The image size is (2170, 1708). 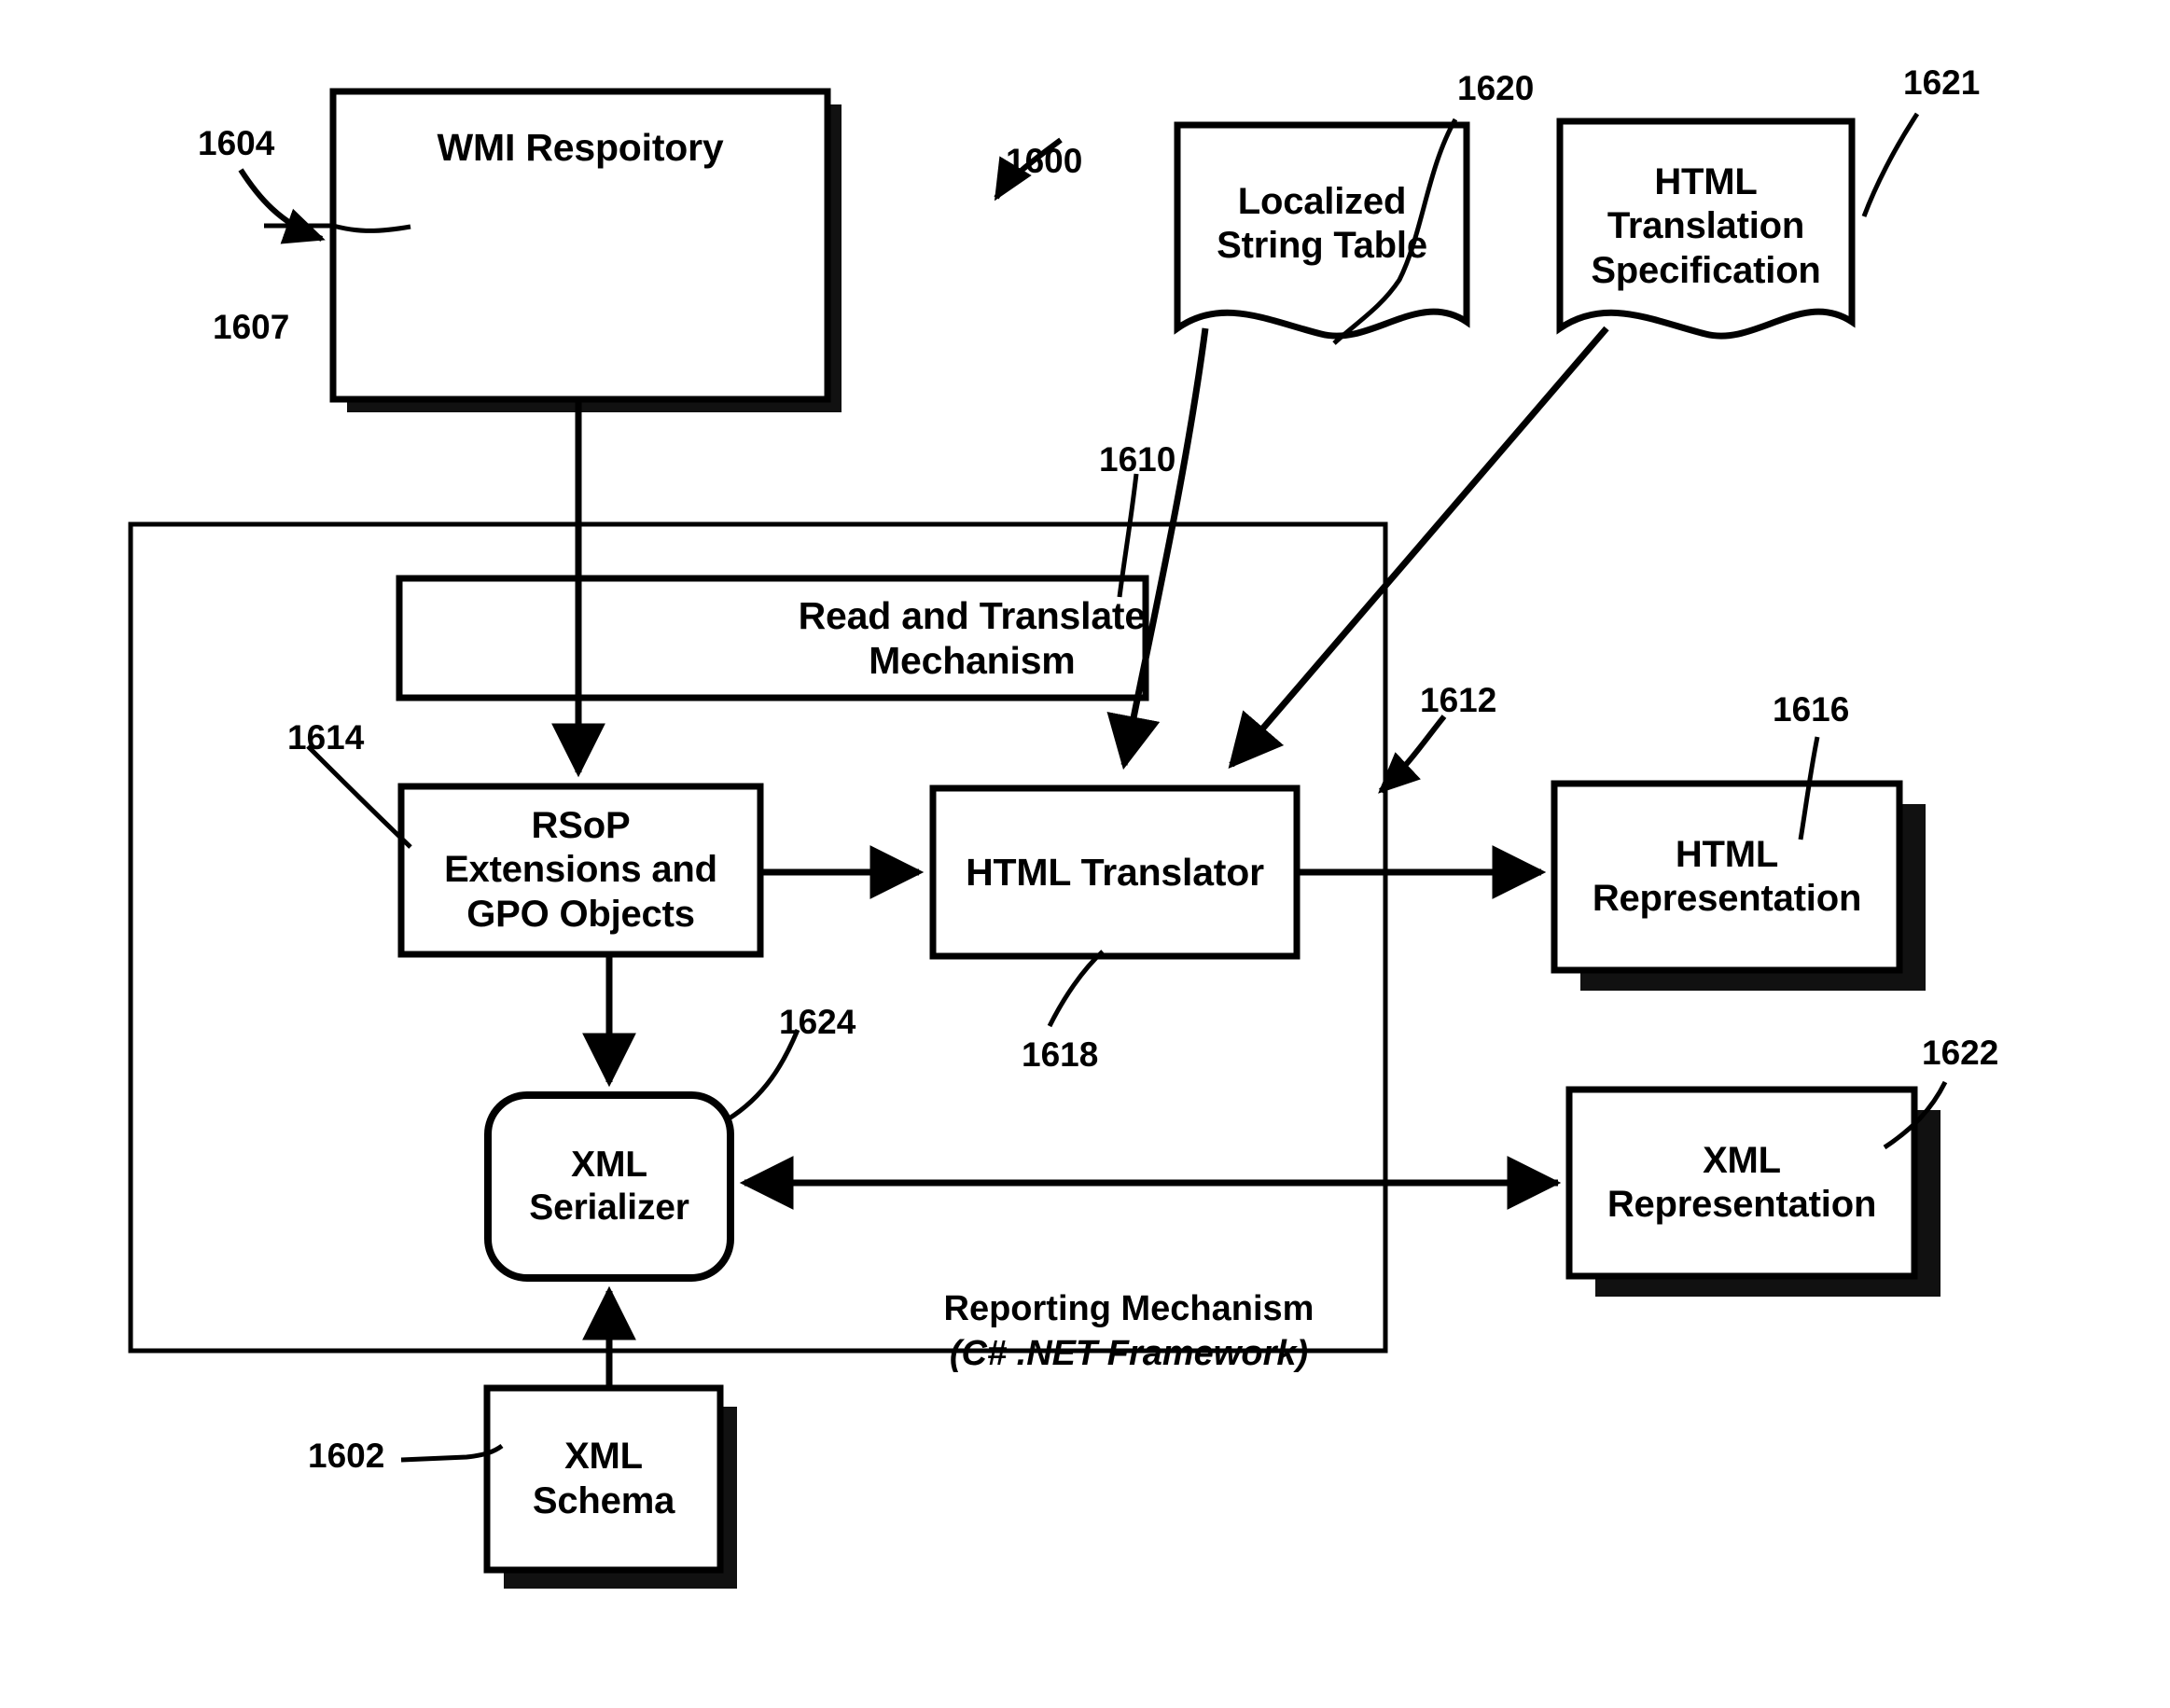 I want to click on html-translator-shape, so click(x=1115, y=873).